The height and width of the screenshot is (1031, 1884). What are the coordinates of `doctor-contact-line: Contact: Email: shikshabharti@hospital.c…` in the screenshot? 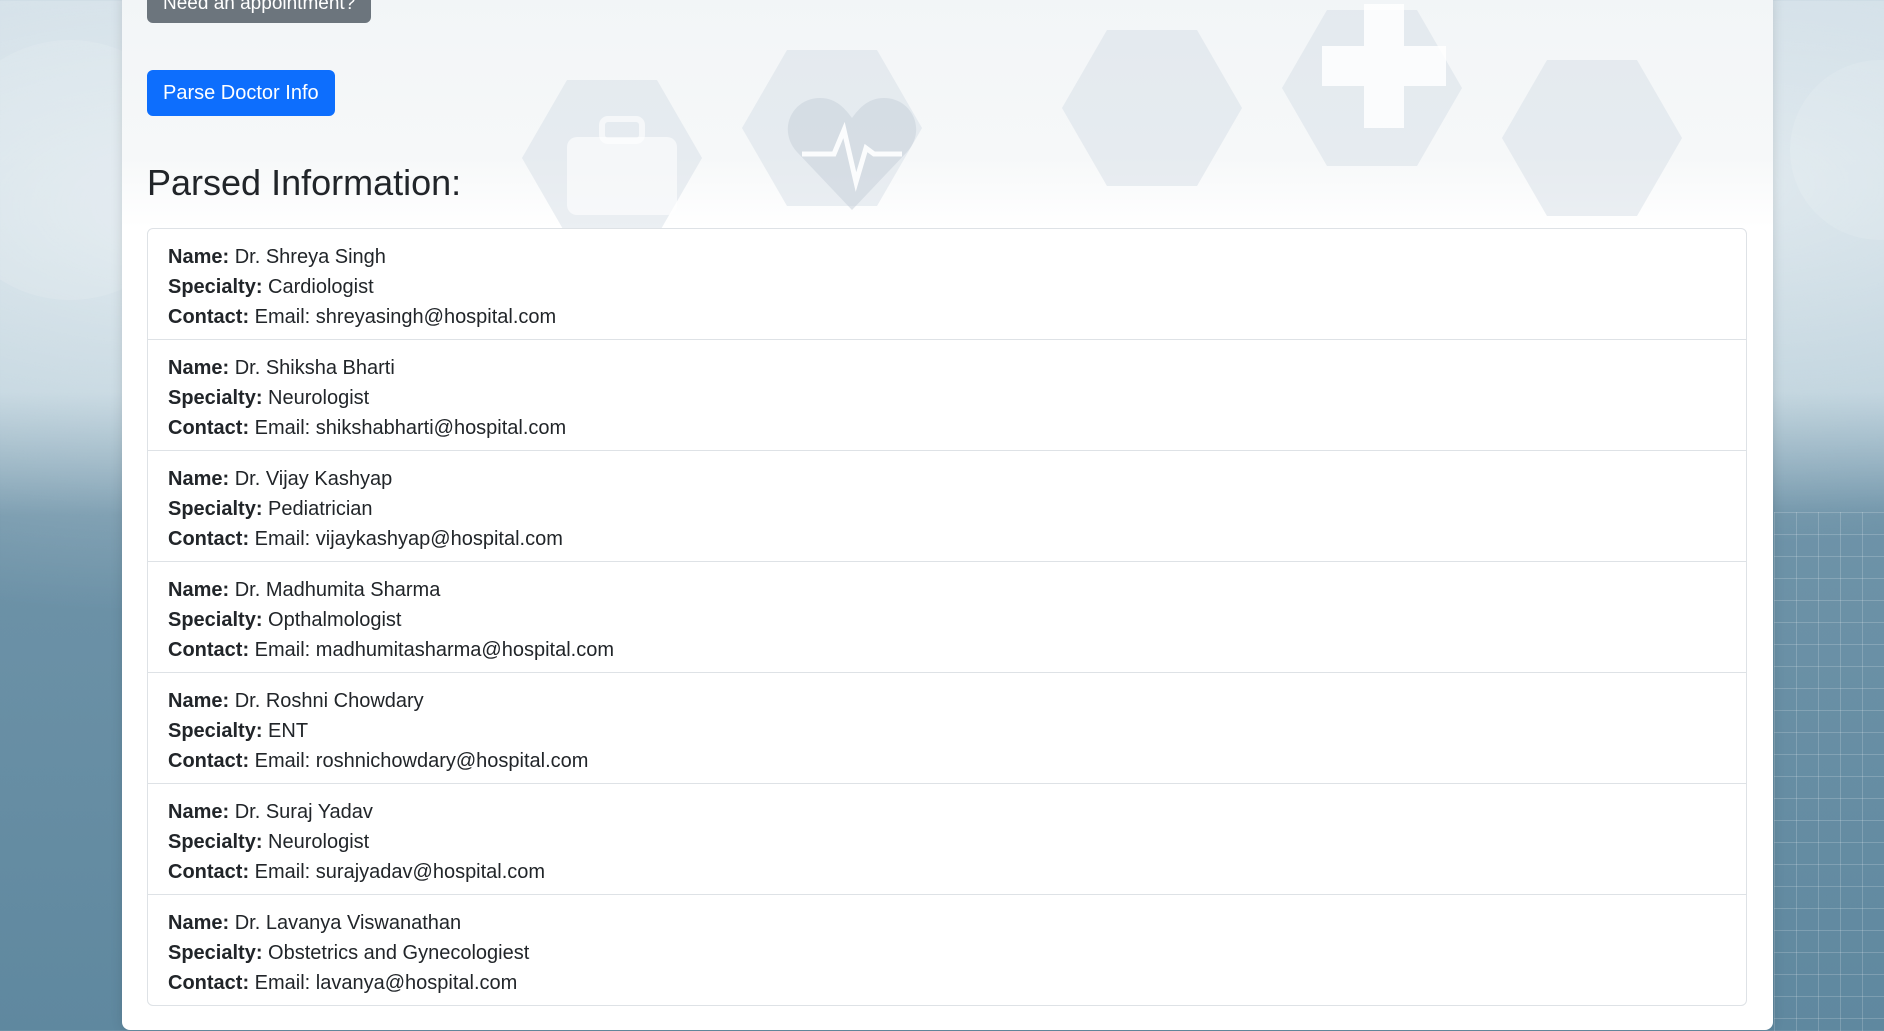 It's located at (947, 428).